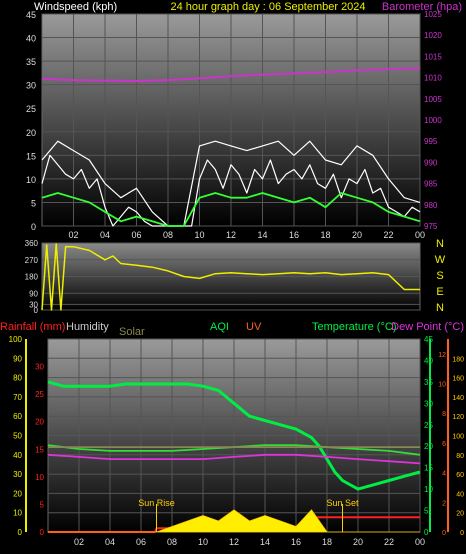  Describe the element at coordinates (17, 358) in the screenshot. I see `humidity-tick-label: 90` at that location.